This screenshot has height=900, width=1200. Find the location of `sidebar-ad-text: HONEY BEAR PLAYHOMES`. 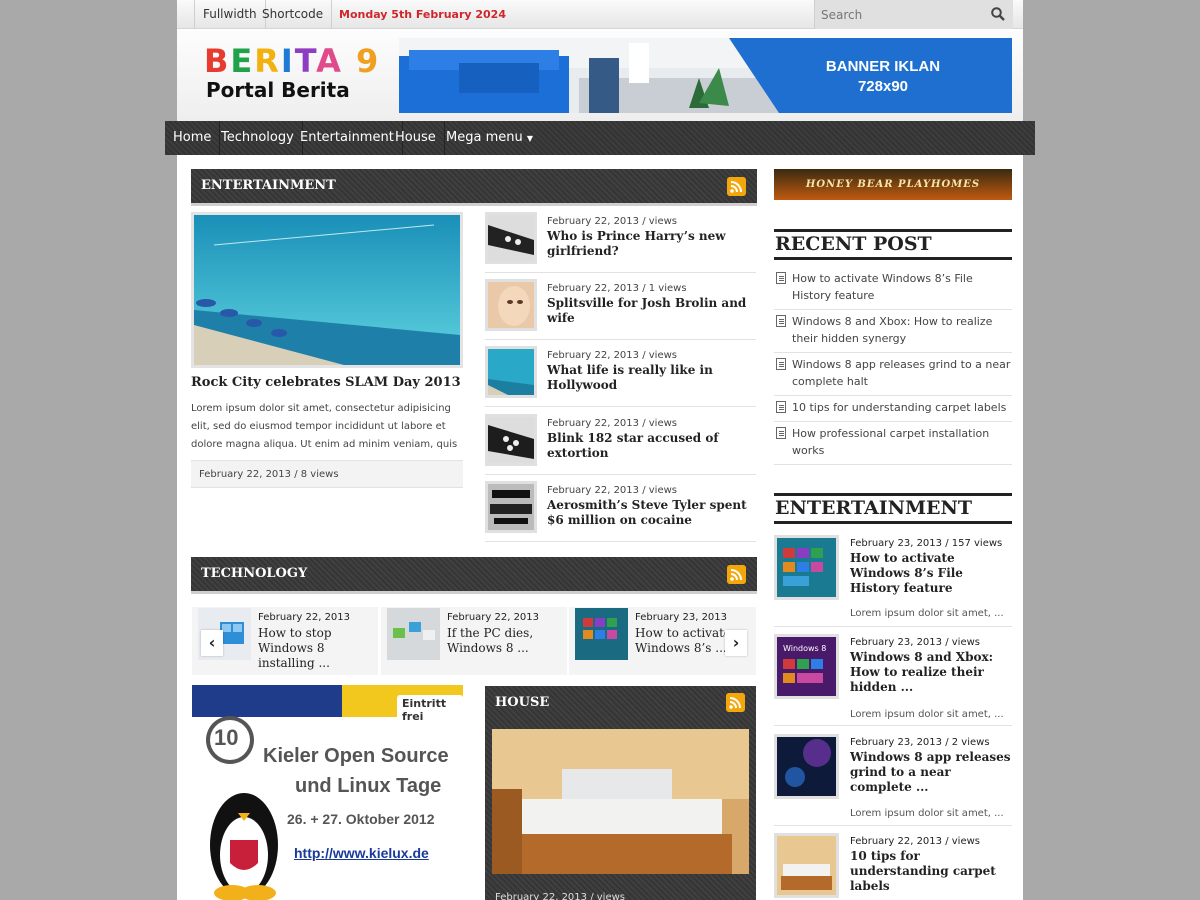

sidebar-ad-text: HONEY BEAR PLAYHOMES is located at coordinates (893, 184).